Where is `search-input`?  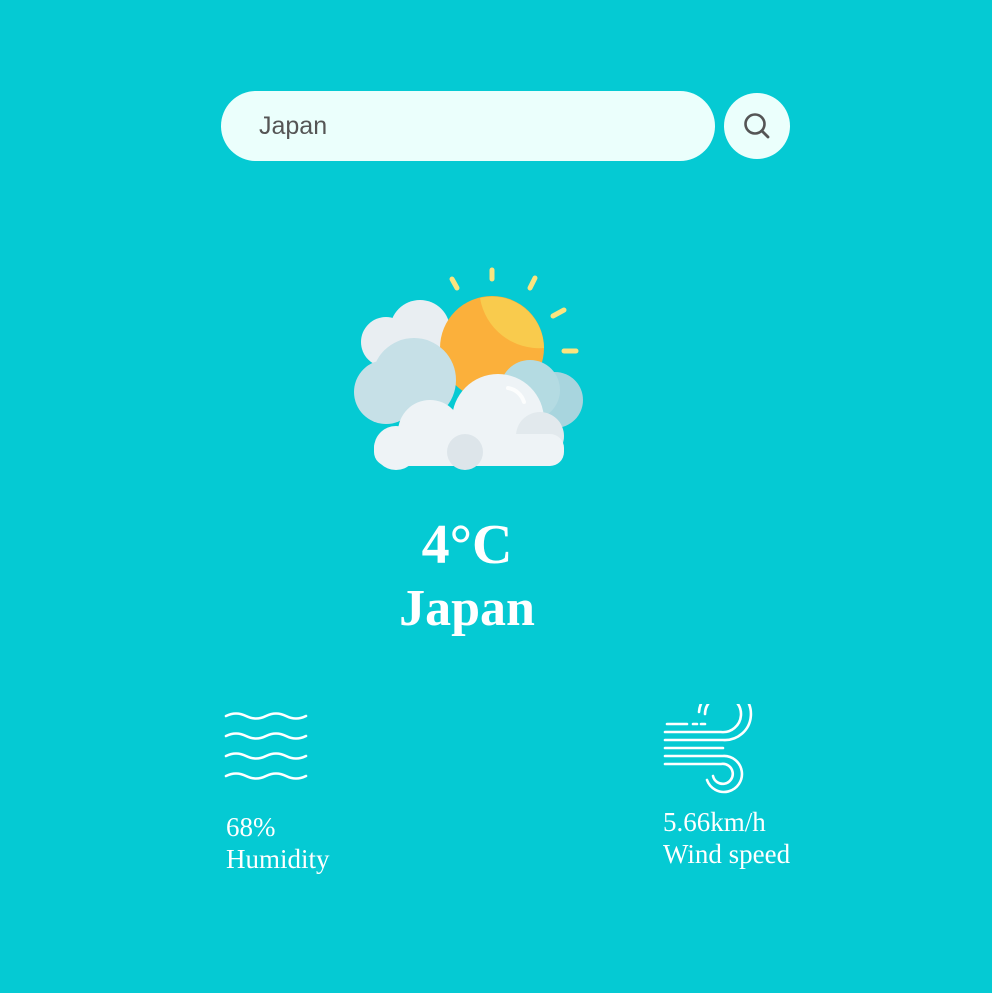 search-input is located at coordinates (468, 126).